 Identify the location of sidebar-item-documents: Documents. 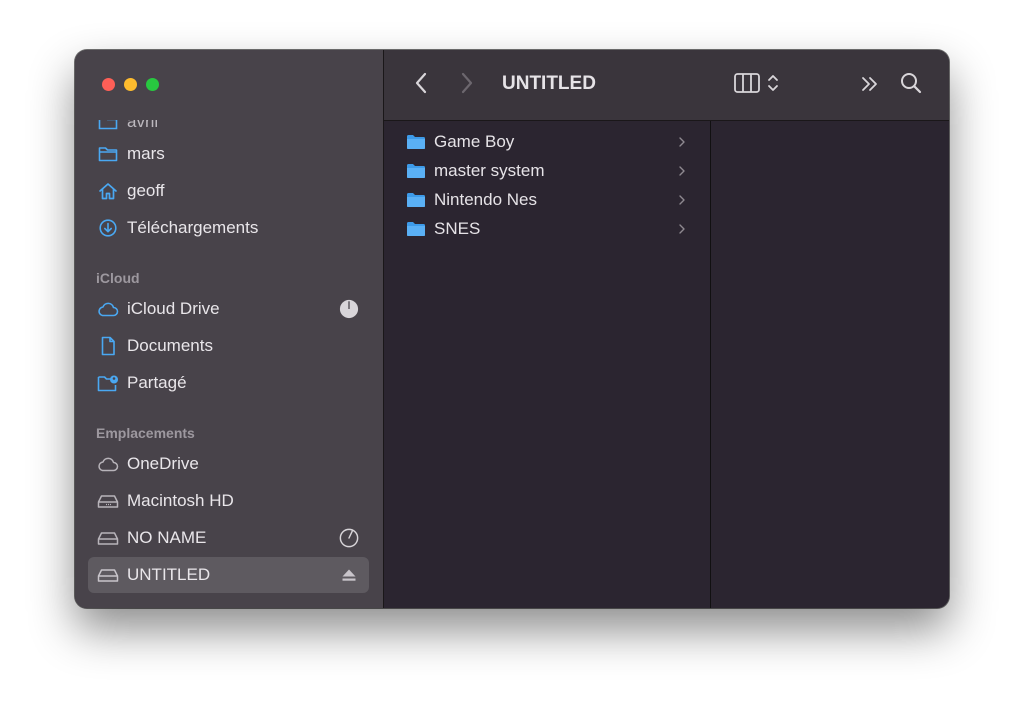
(228, 346).